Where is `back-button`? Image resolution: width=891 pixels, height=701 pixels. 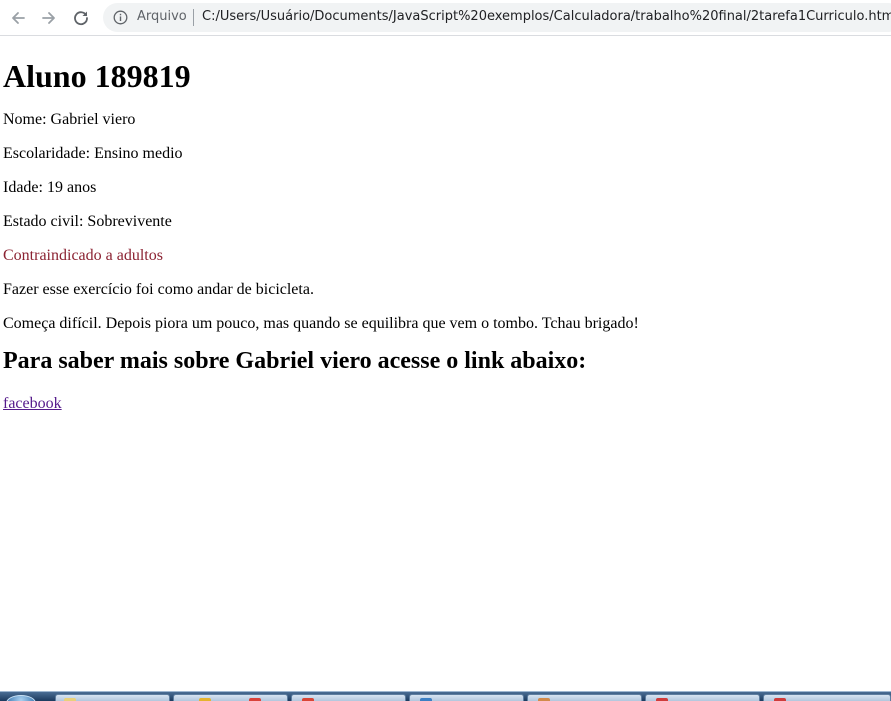
back-button is located at coordinates (18, 18).